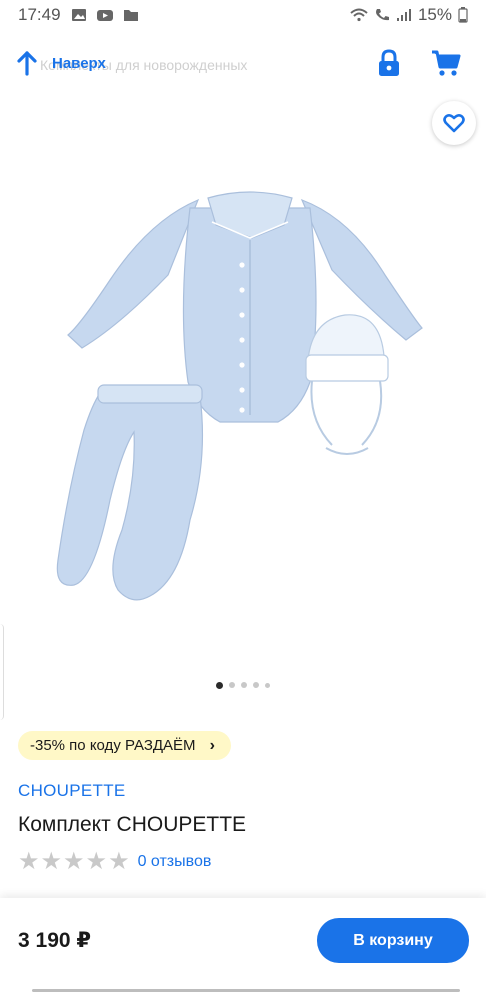 The image size is (486, 1000). I want to click on lock-button, so click(389, 63).